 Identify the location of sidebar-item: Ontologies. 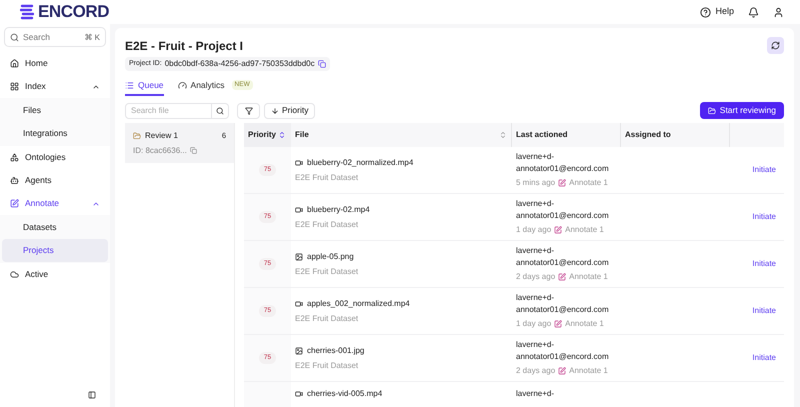
(55, 157).